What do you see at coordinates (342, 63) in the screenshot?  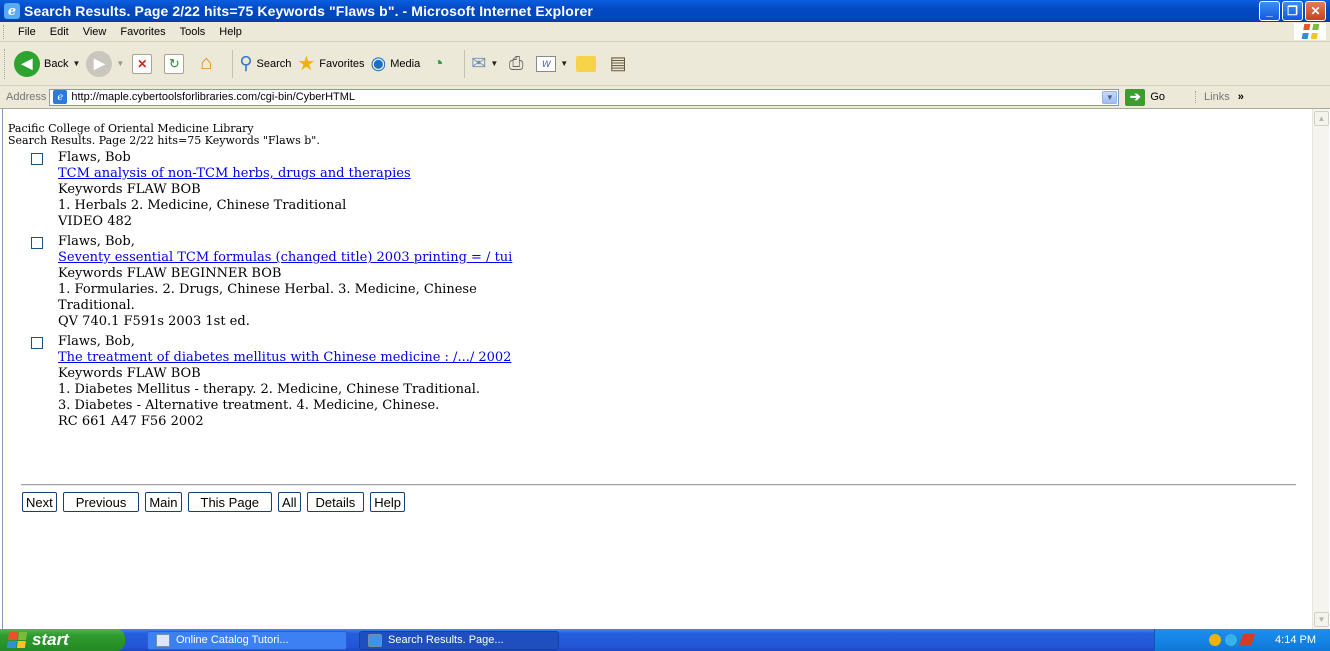 I see `favorites-label: Favorites` at bounding box center [342, 63].